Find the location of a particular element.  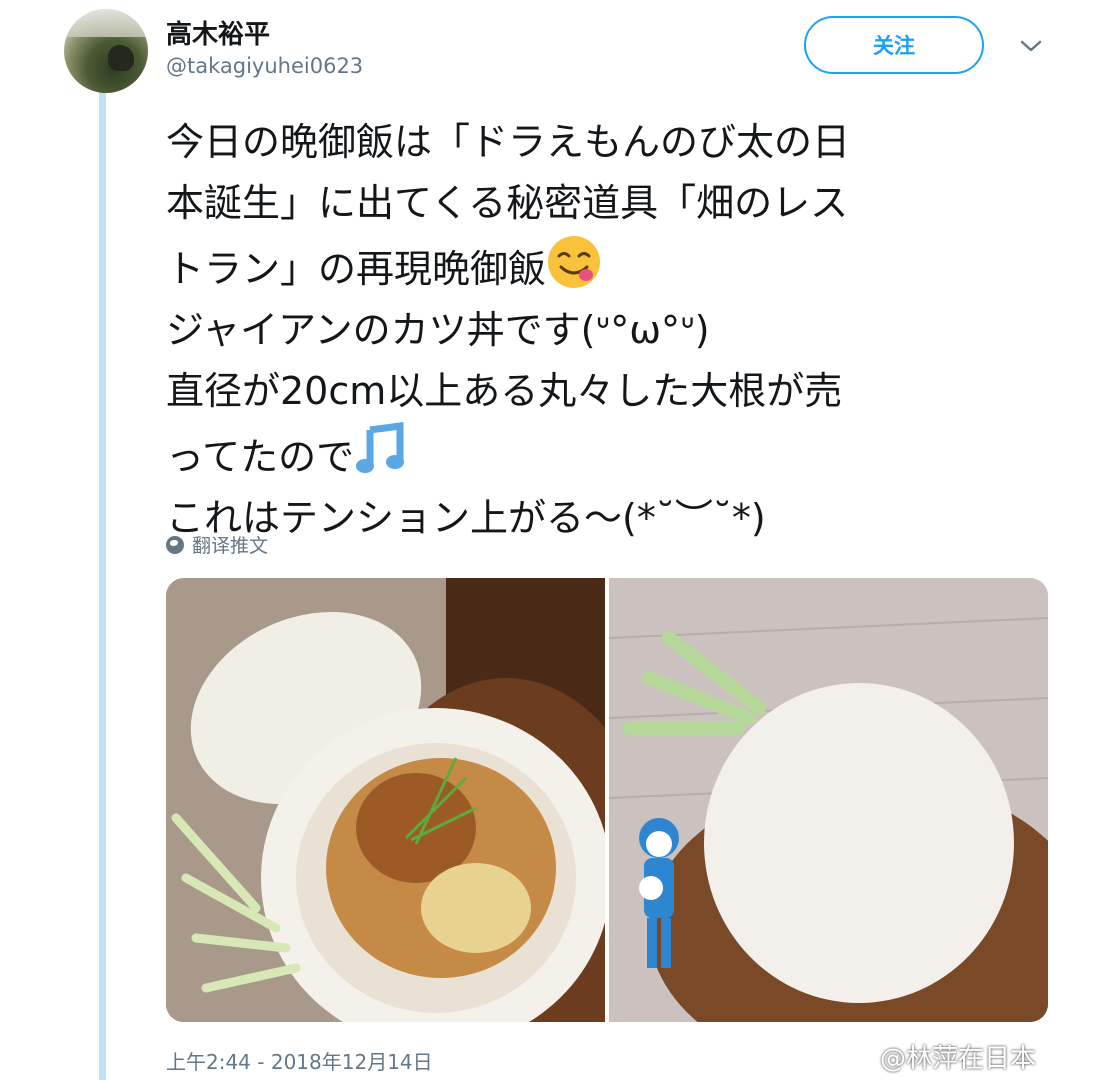

tweet-line: 直径が20cm以上ある丸々した大根が売 is located at coordinates (504, 391).